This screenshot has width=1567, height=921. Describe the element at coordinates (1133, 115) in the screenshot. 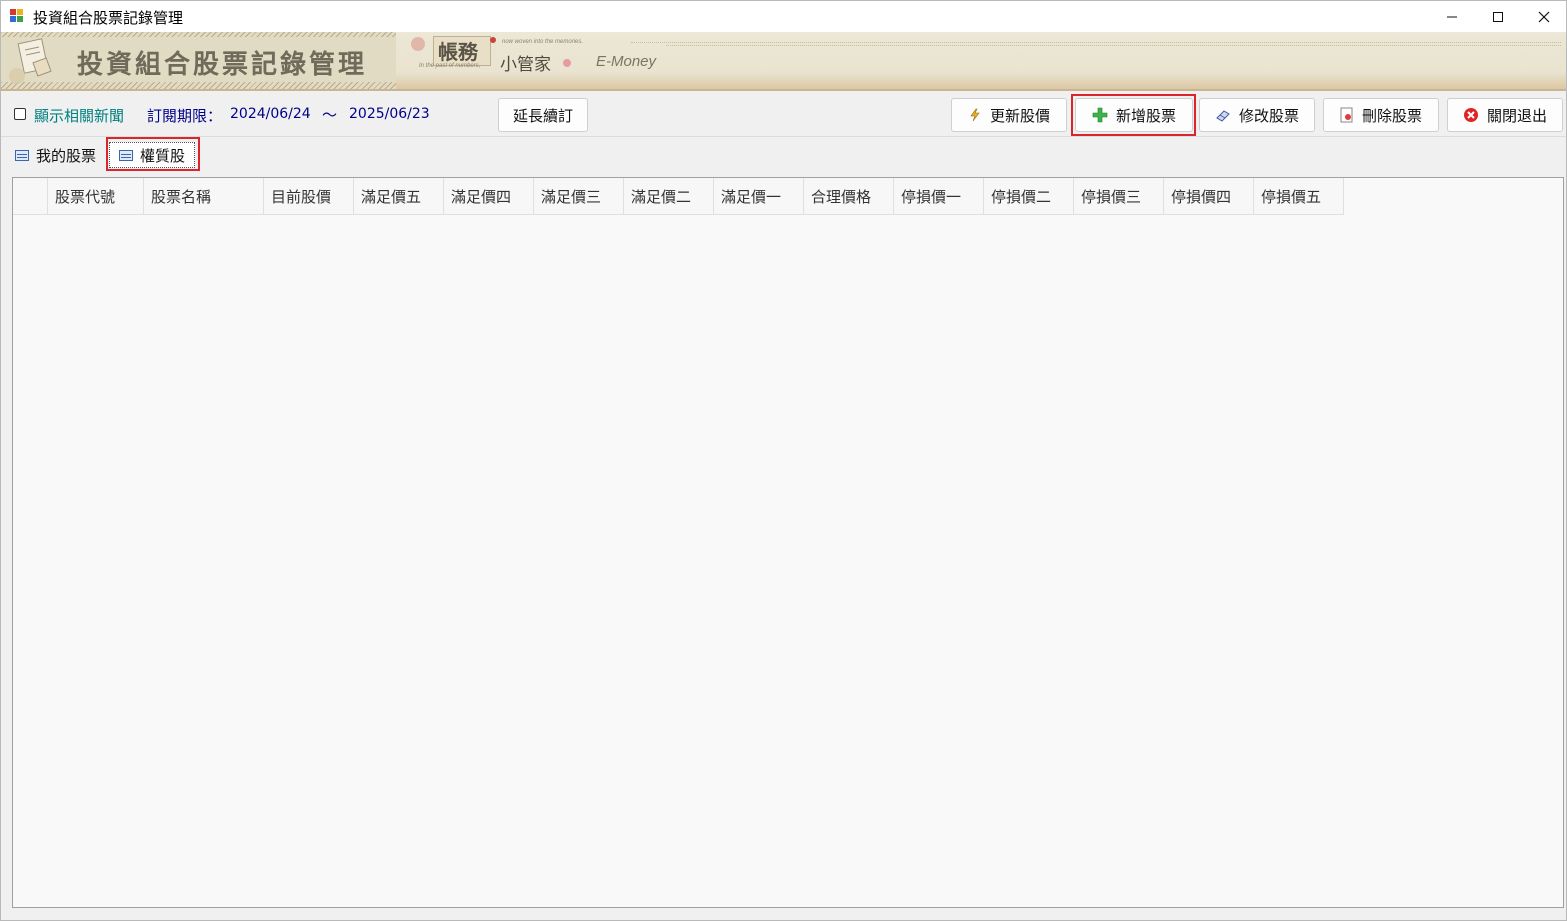

I see `add-stock-highlight` at that location.